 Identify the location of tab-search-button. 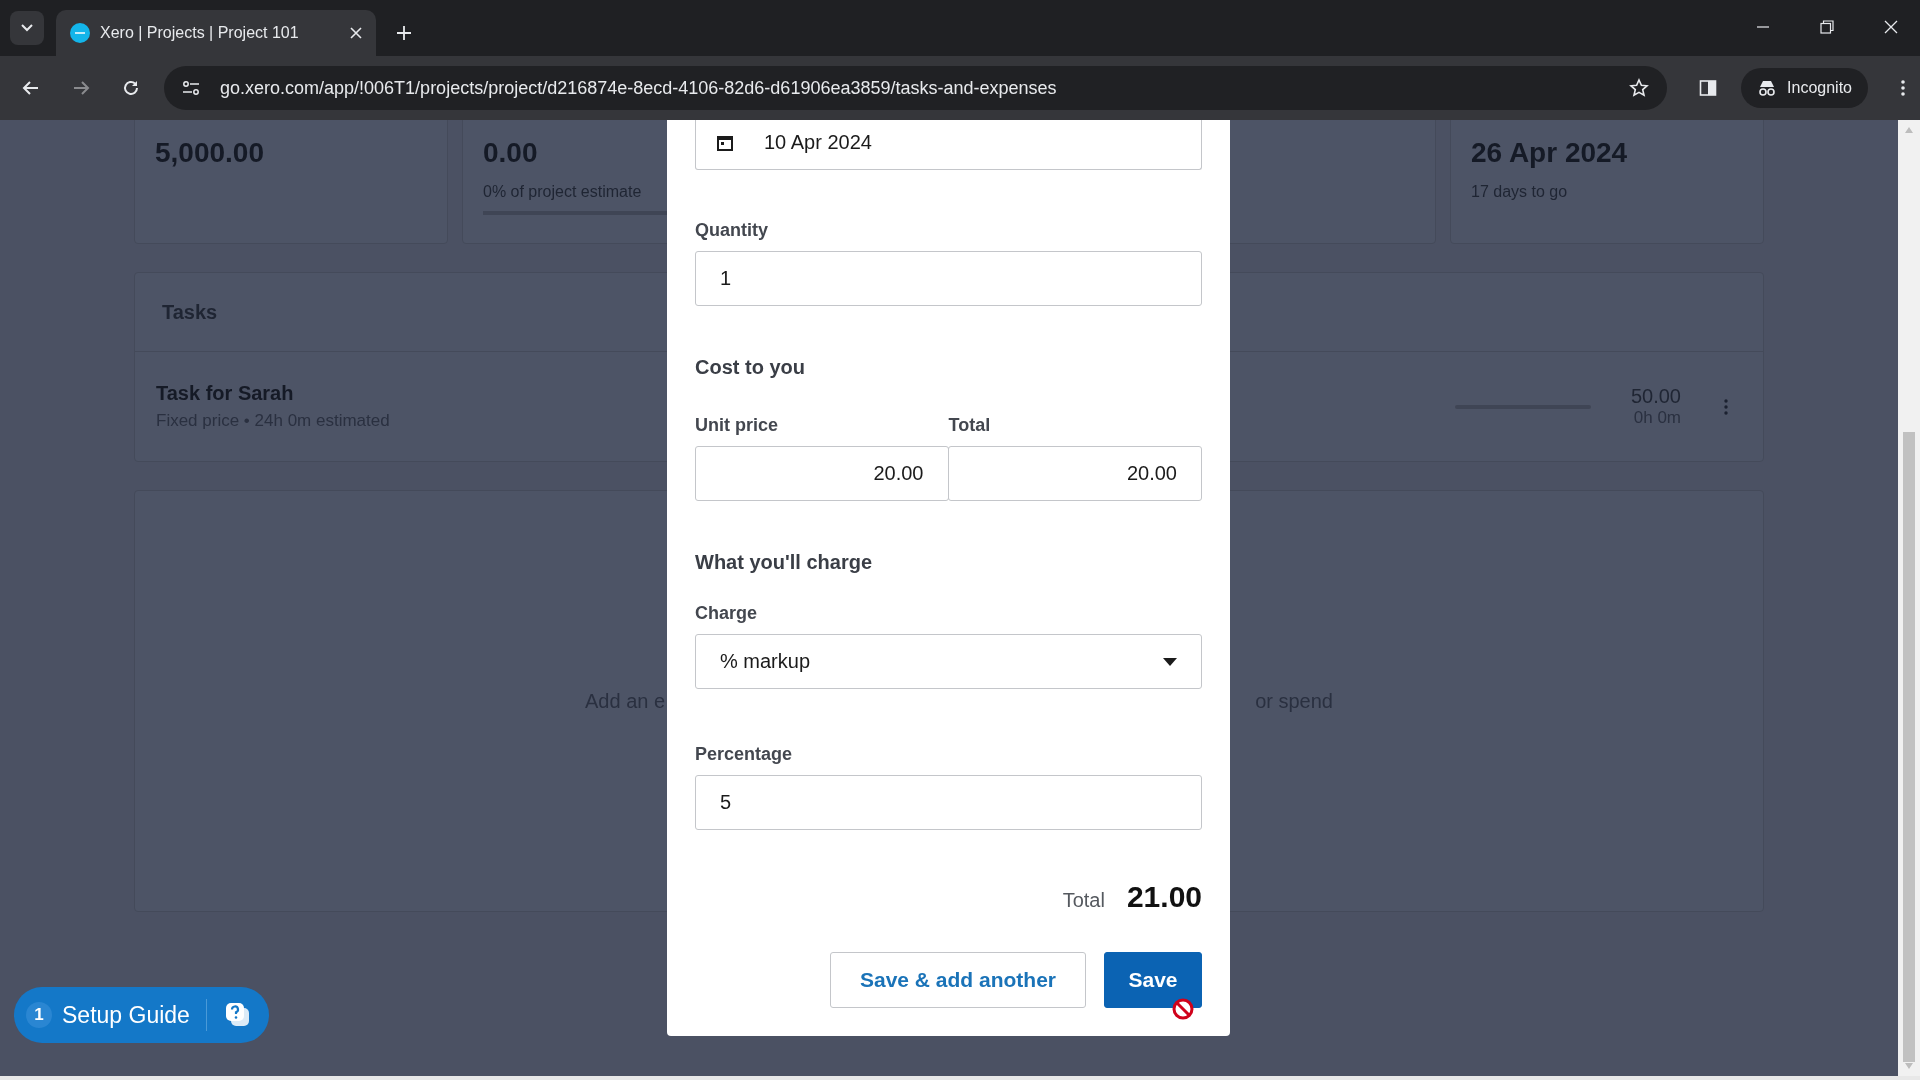
(27, 28).